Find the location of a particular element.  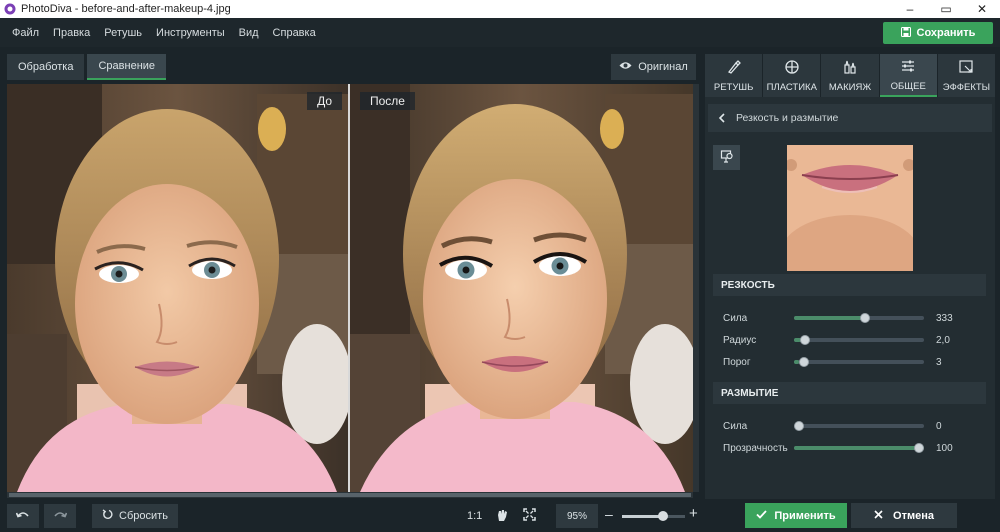

tab-general: ОБЩЕЕ is located at coordinates (908, 75).